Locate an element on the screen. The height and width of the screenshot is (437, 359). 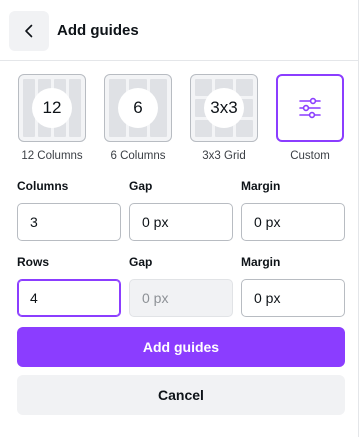
preset-label: 12 Columns is located at coordinates (52, 156).